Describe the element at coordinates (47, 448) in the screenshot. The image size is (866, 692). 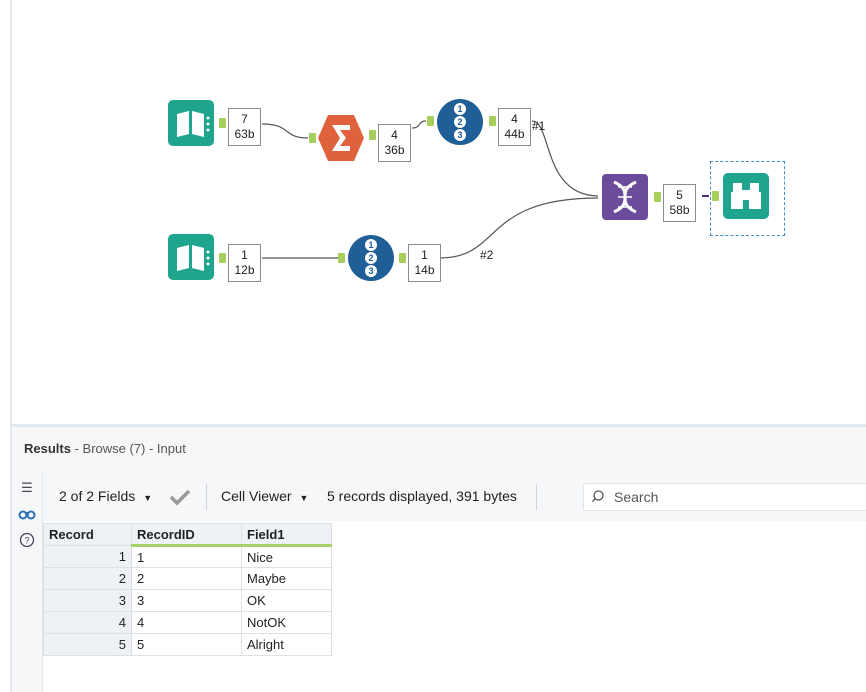
I see `results-label: Results` at that location.